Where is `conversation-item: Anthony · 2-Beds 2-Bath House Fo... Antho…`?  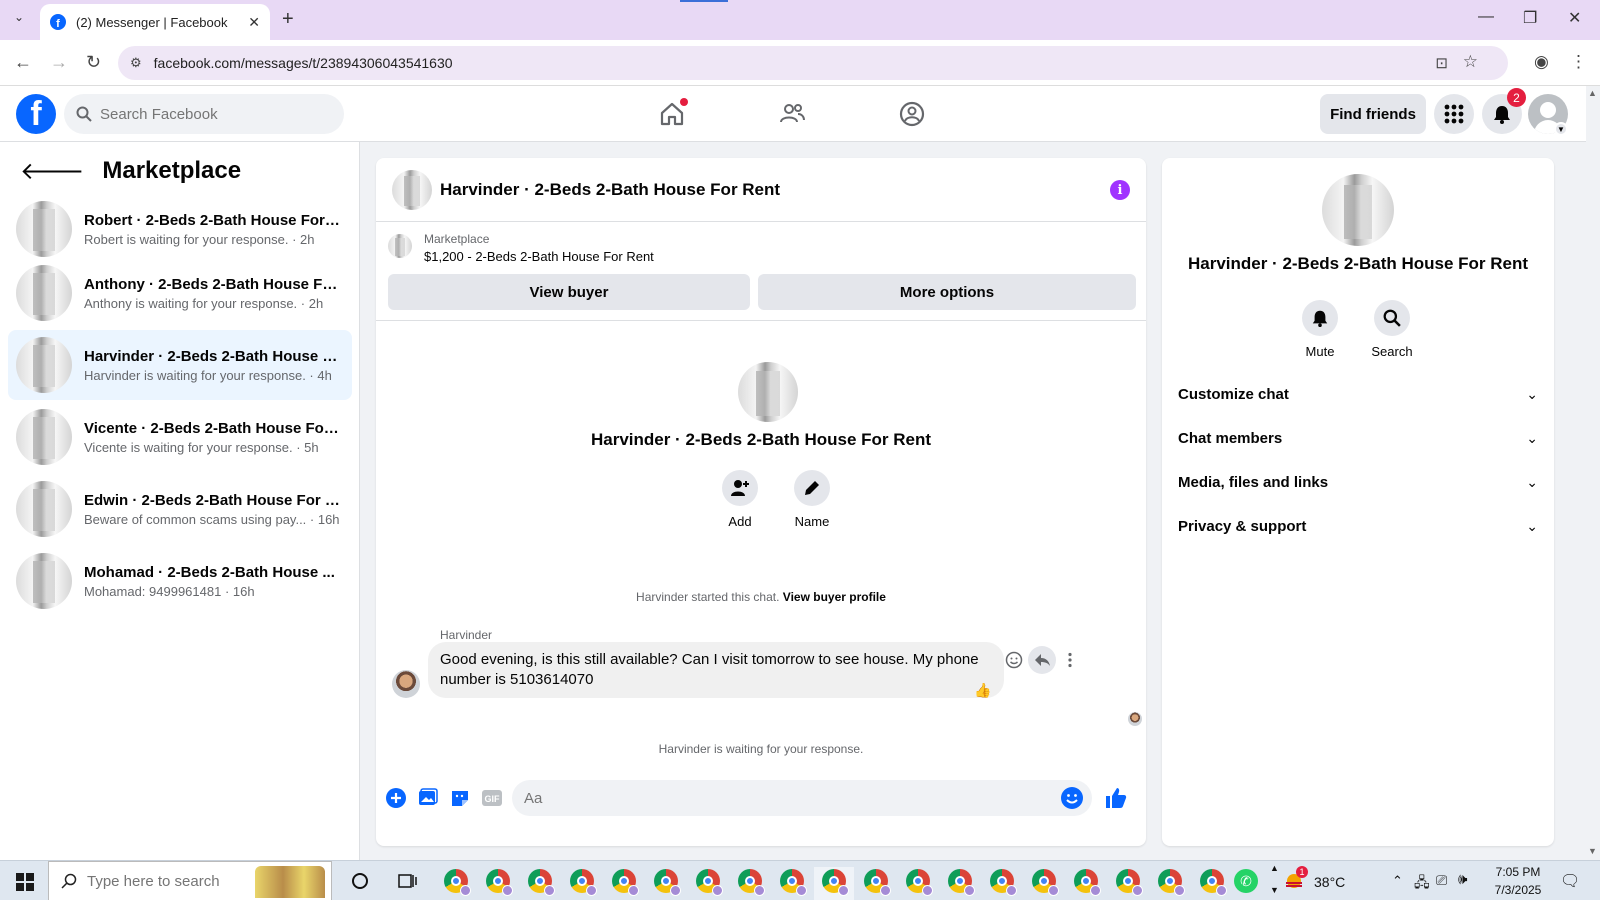
conversation-item: Anthony · 2-Beds 2-Bath House Fo... Antho… is located at coordinates (180, 293).